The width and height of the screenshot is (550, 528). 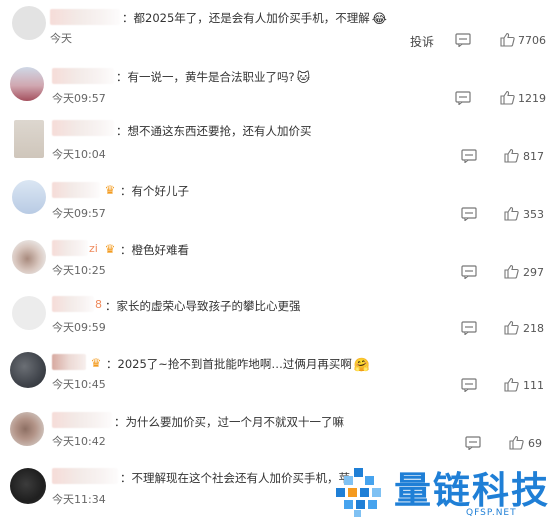 What do you see at coordinates (275, 319) in the screenshot?
I see `comment-item: 8 ：家长的虚荣心导致孩子的攀比心更强 今天09:59 218` at bounding box center [275, 319].